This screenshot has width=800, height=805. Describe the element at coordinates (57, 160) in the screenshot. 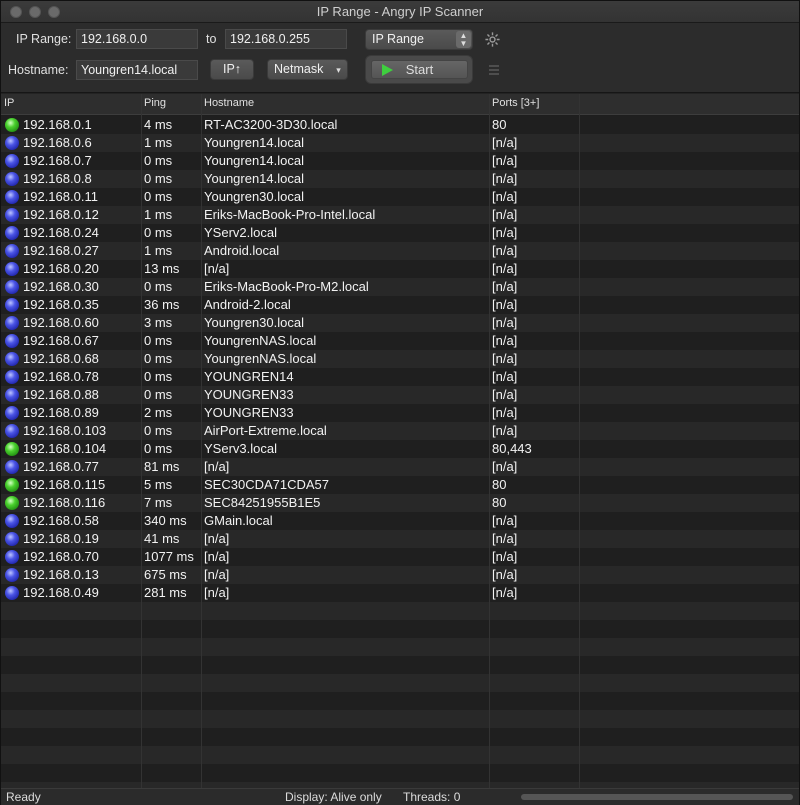

I see `cell-ip: 192.168.0.7` at that location.